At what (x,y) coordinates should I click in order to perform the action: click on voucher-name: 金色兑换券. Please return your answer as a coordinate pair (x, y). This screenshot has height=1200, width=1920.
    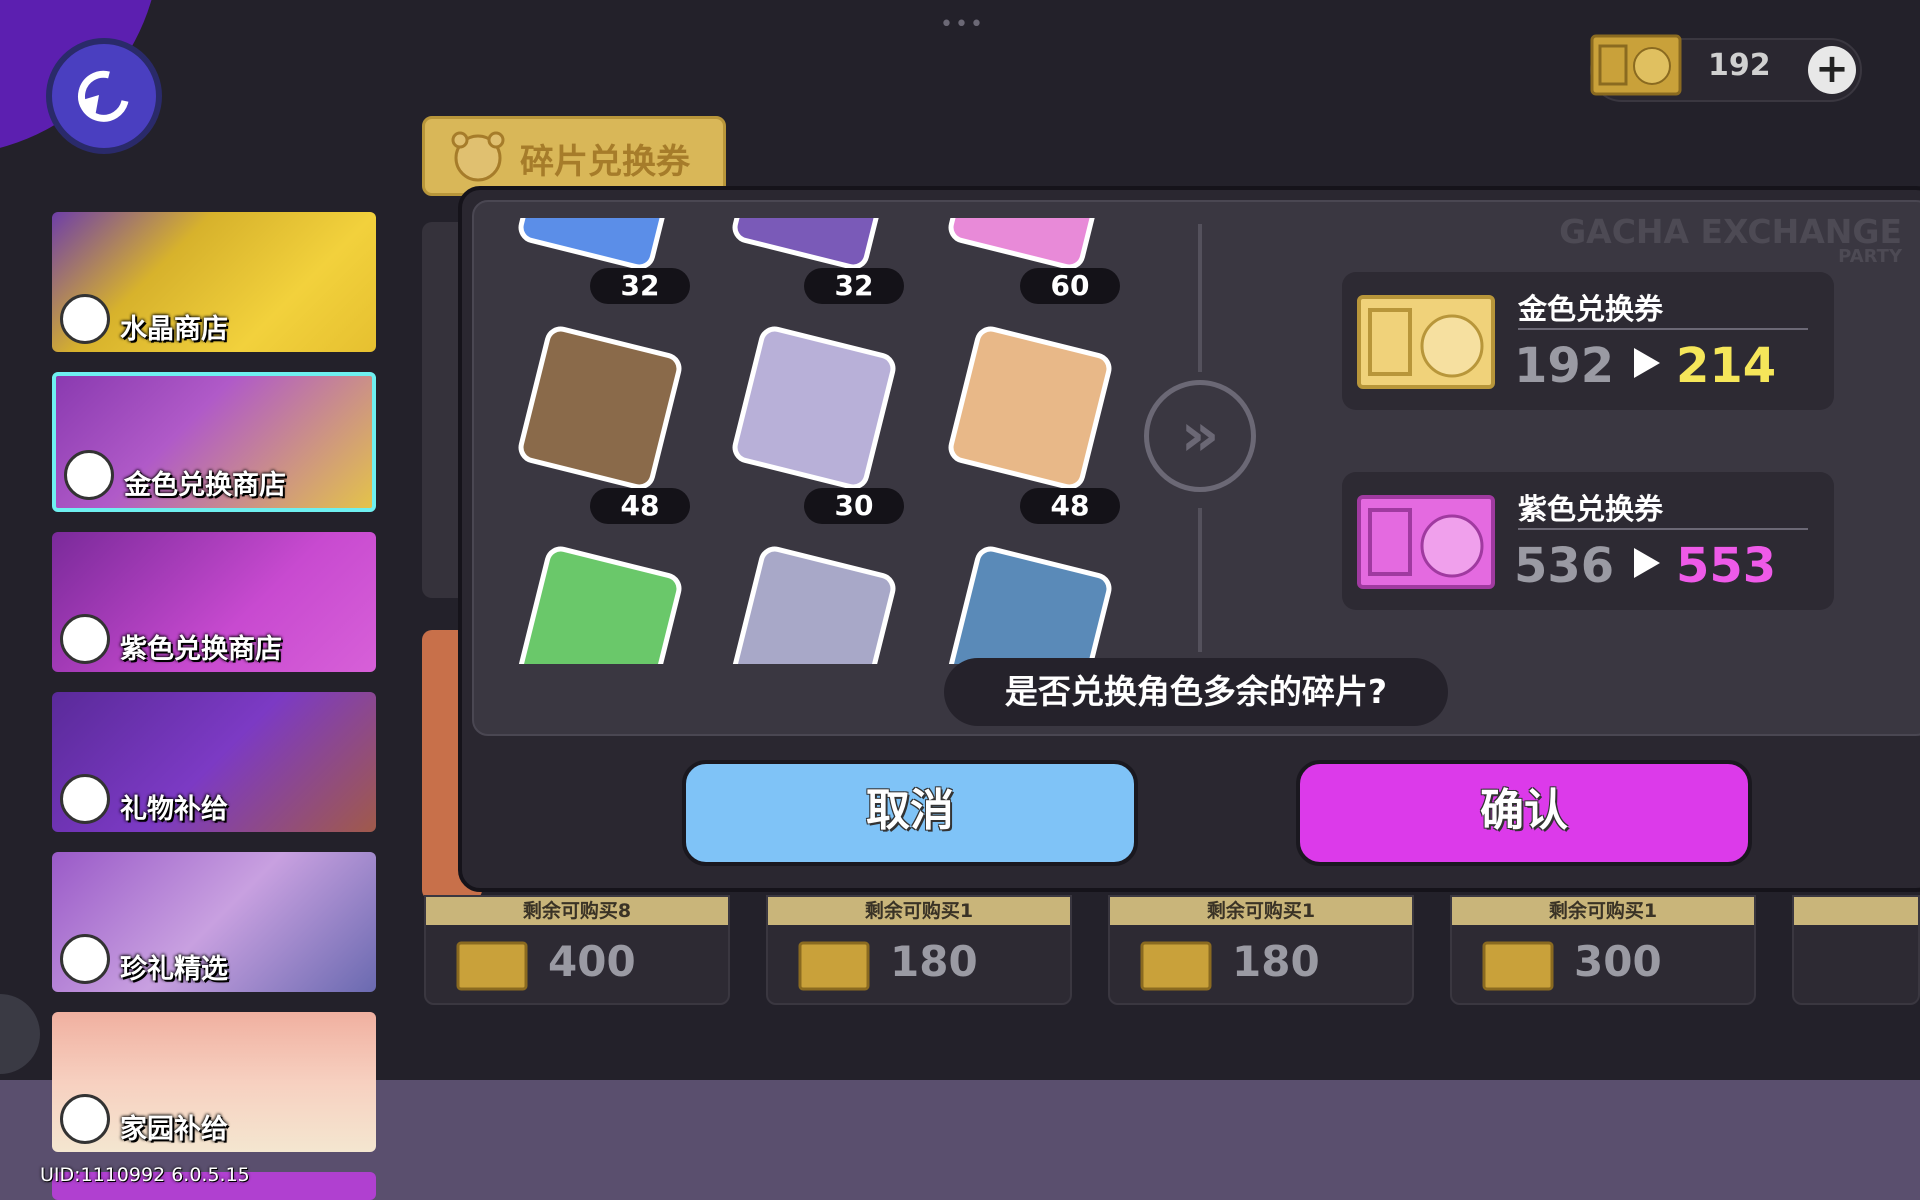
    Looking at the image, I should click on (1591, 309).